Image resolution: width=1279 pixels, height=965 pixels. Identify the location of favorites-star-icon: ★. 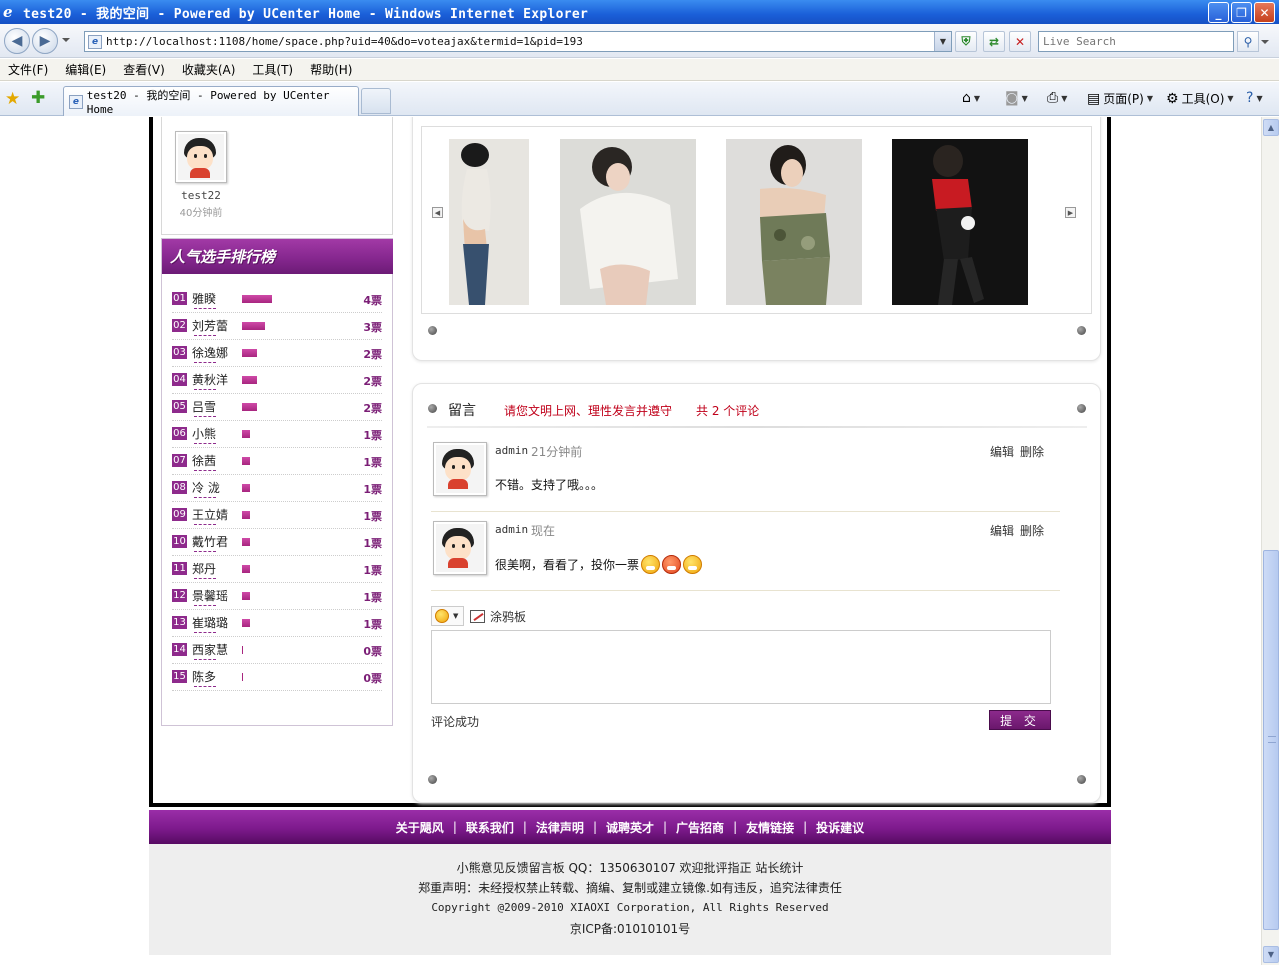
(12, 99).